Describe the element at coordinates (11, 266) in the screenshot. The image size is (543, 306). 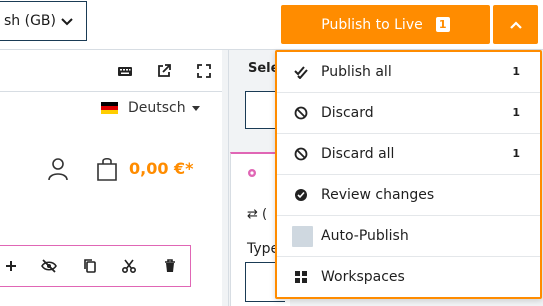
I see `add-icon` at that location.